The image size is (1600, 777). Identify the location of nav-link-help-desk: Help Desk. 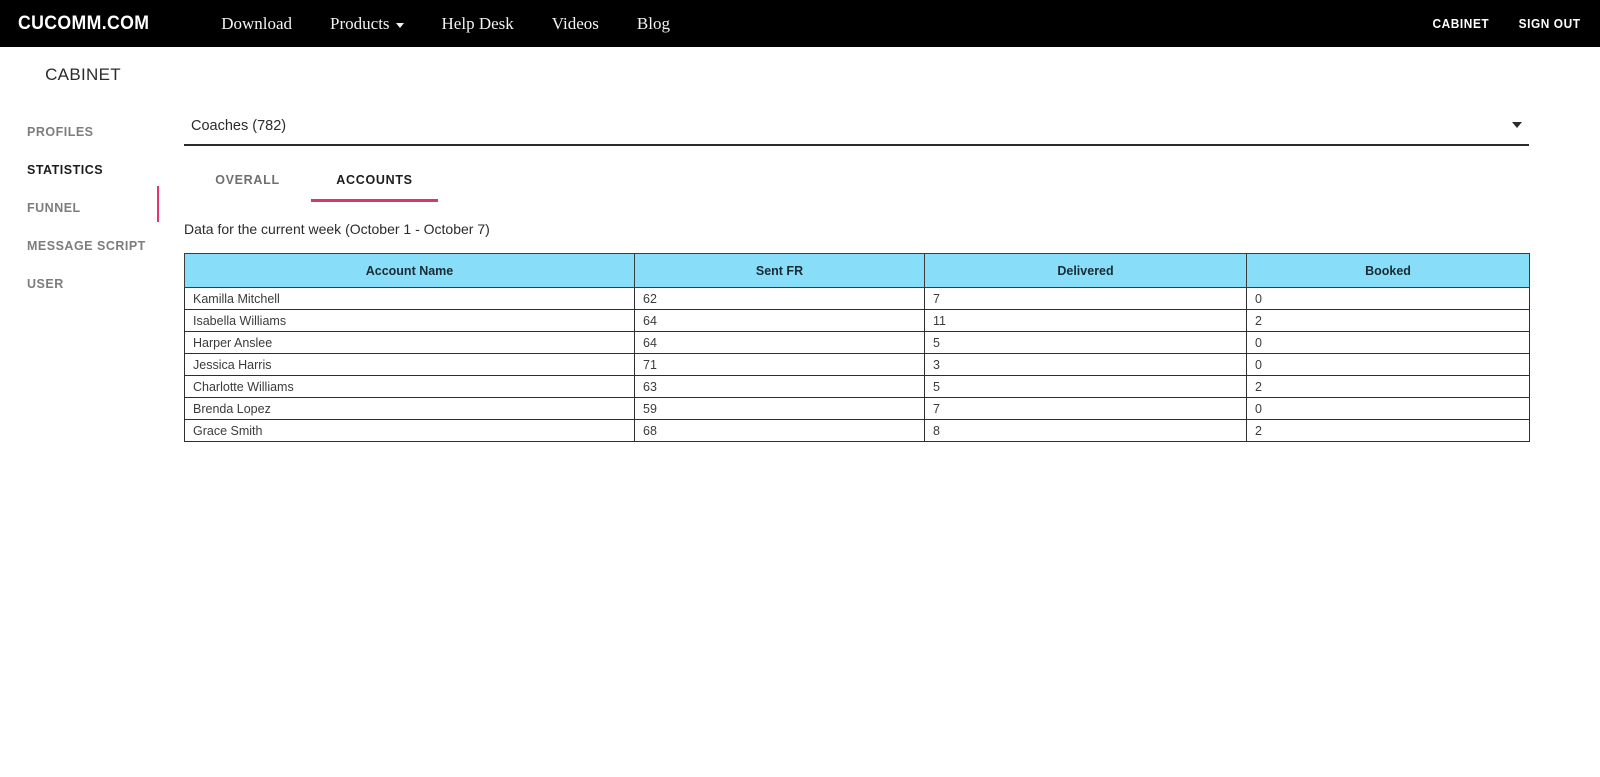
(478, 24).